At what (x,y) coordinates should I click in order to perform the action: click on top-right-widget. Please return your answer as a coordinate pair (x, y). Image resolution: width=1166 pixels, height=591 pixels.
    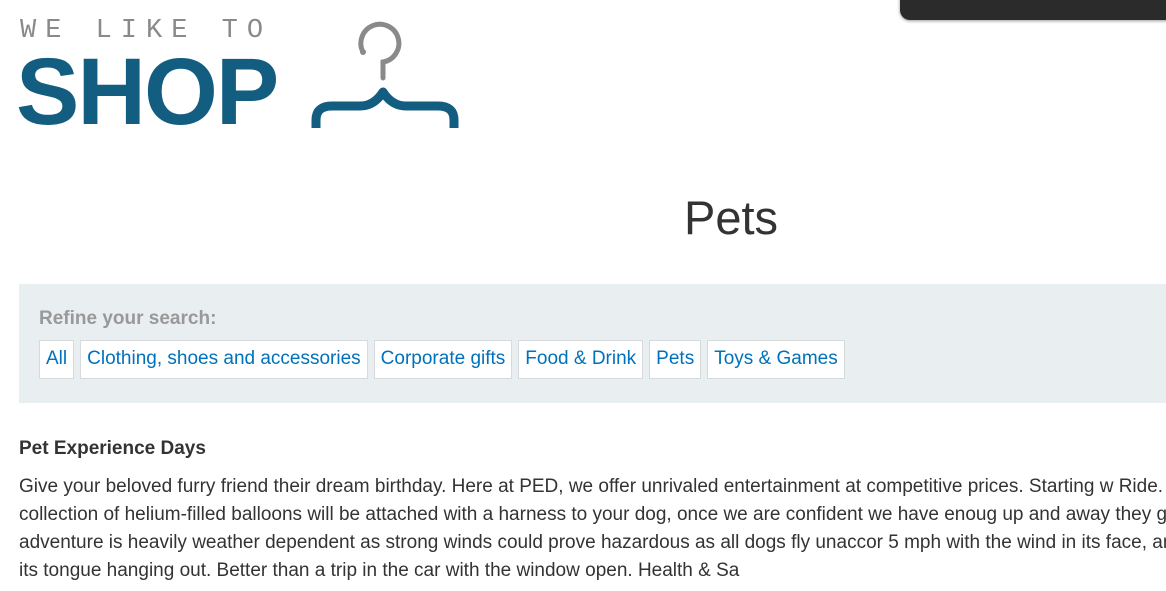
    Looking at the image, I should click on (1033, 10).